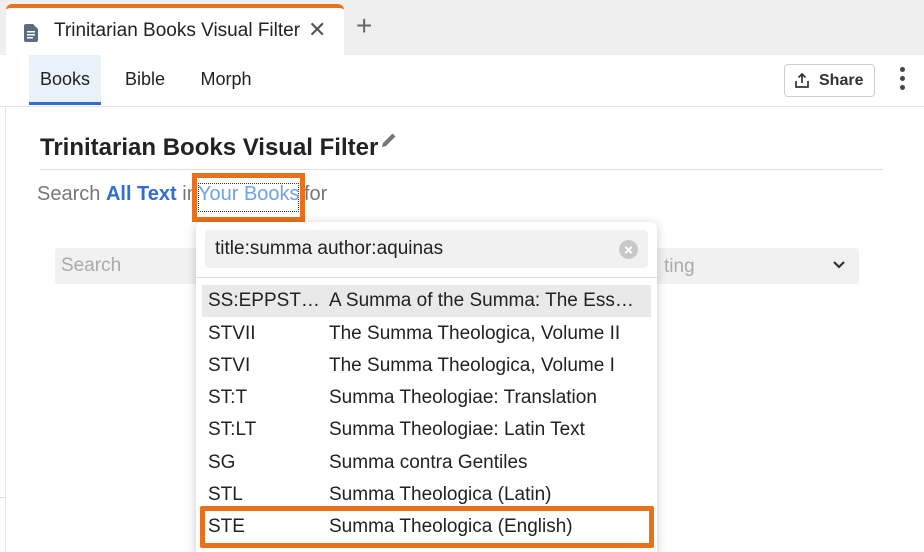  Describe the element at coordinates (317, 30) in the screenshot. I see `close-icon: ✕` at that location.